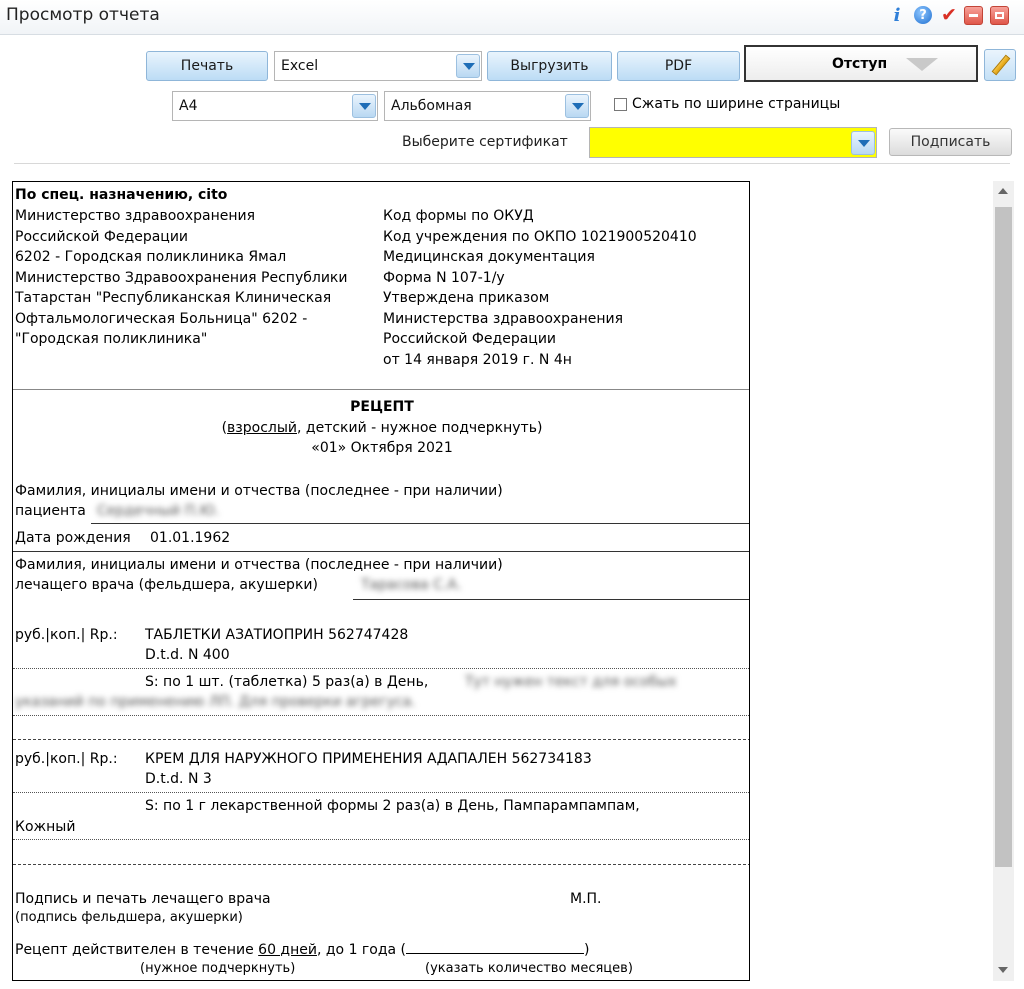  What do you see at coordinates (73, 538) in the screenshot?
I see `birth-date-label: Дата рождения` at bounding box center [73, 538].